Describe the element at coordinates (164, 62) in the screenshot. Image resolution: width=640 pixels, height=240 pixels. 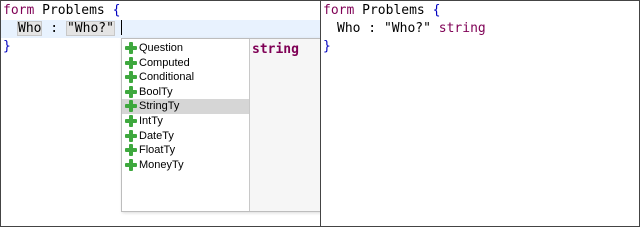
I see `proposal-label: Computed` at that location.